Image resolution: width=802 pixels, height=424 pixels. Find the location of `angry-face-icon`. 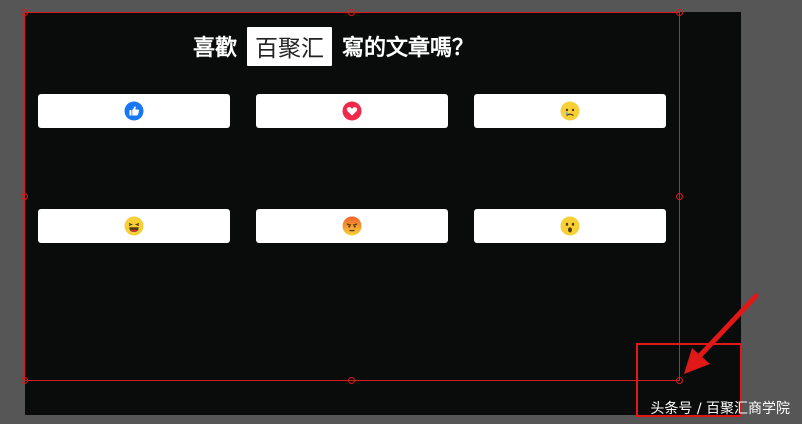

angry-face-icon is located at coordinates (352, 226).